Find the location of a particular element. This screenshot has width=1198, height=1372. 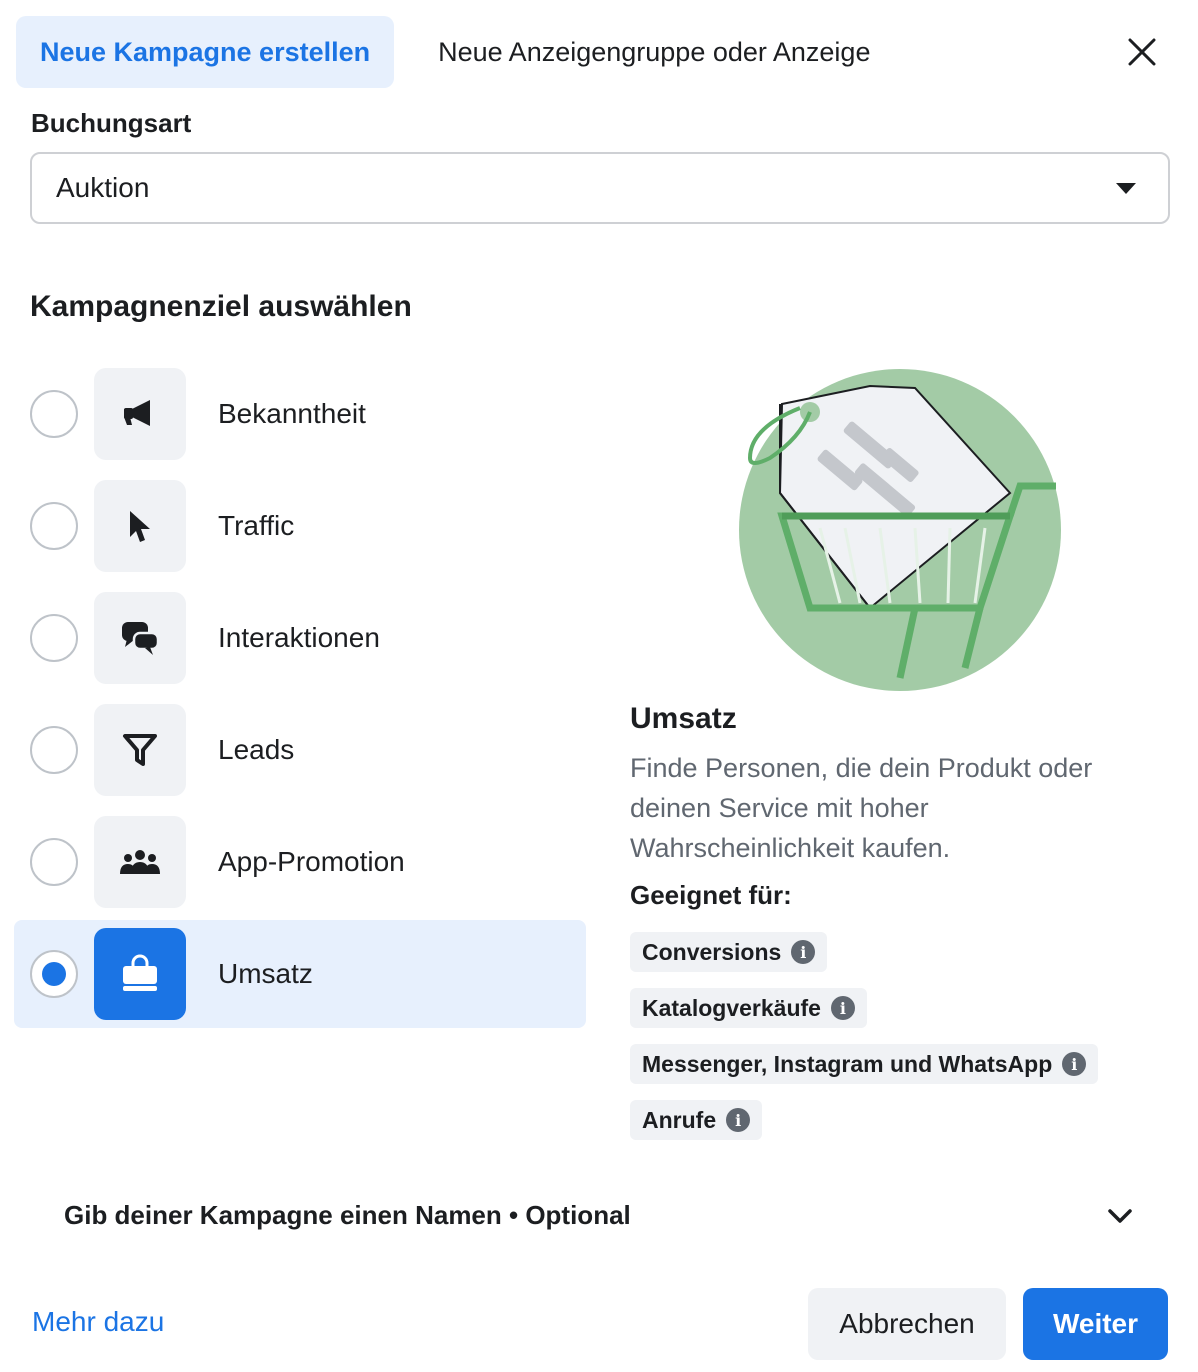

chat-bubbles-icon is located at coordinates (141, 638).